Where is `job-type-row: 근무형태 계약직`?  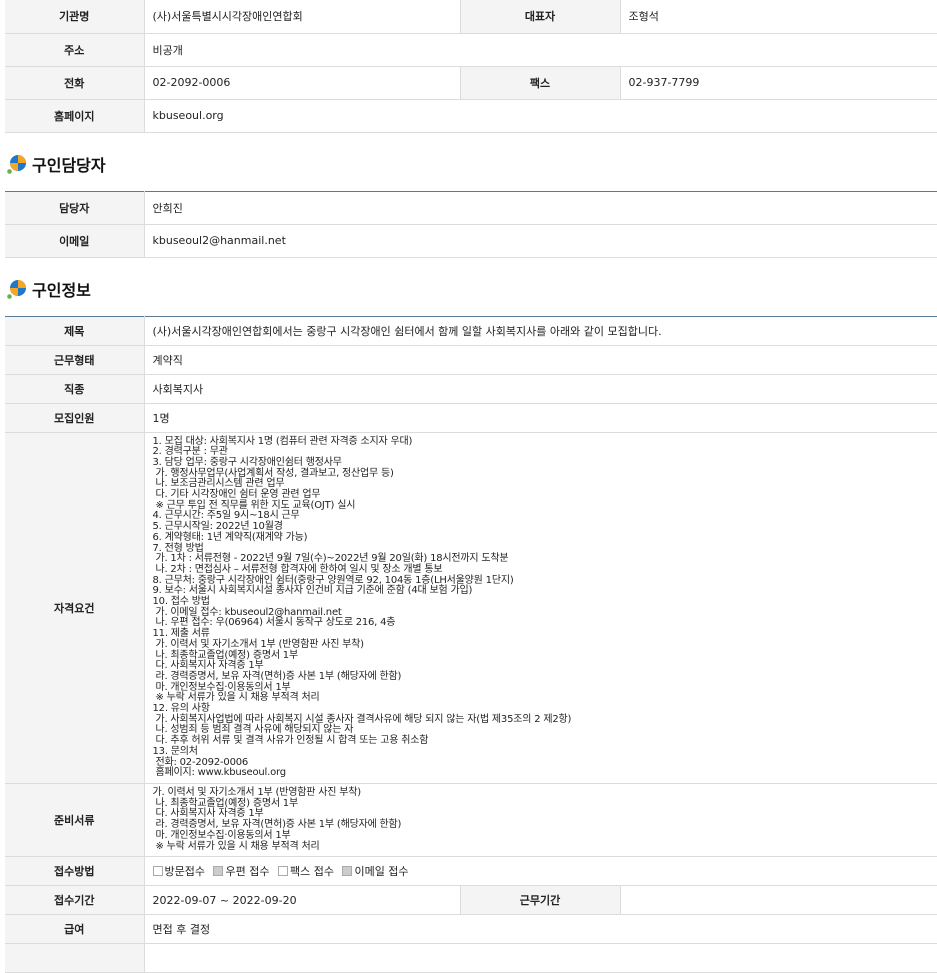
job-type-row: 근무형태 계약직 is located at coordinates (471, 359).